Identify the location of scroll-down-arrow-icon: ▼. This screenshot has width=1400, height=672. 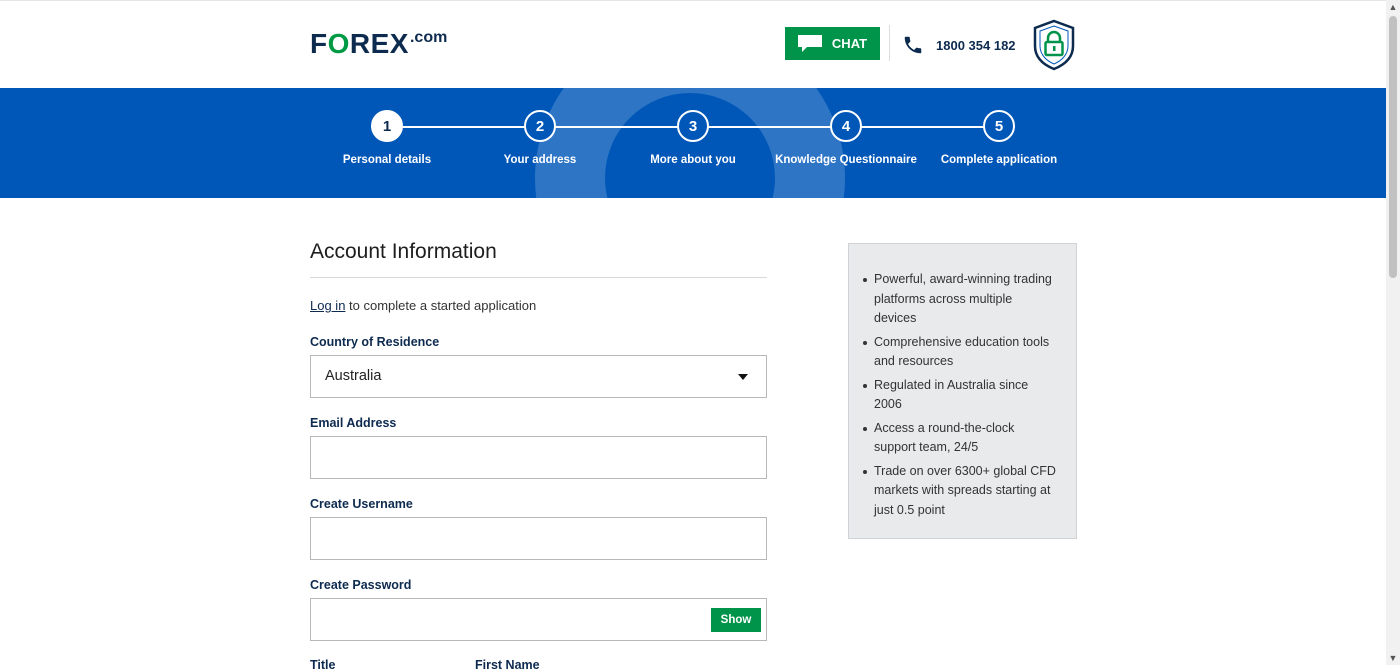
(1393, 658).